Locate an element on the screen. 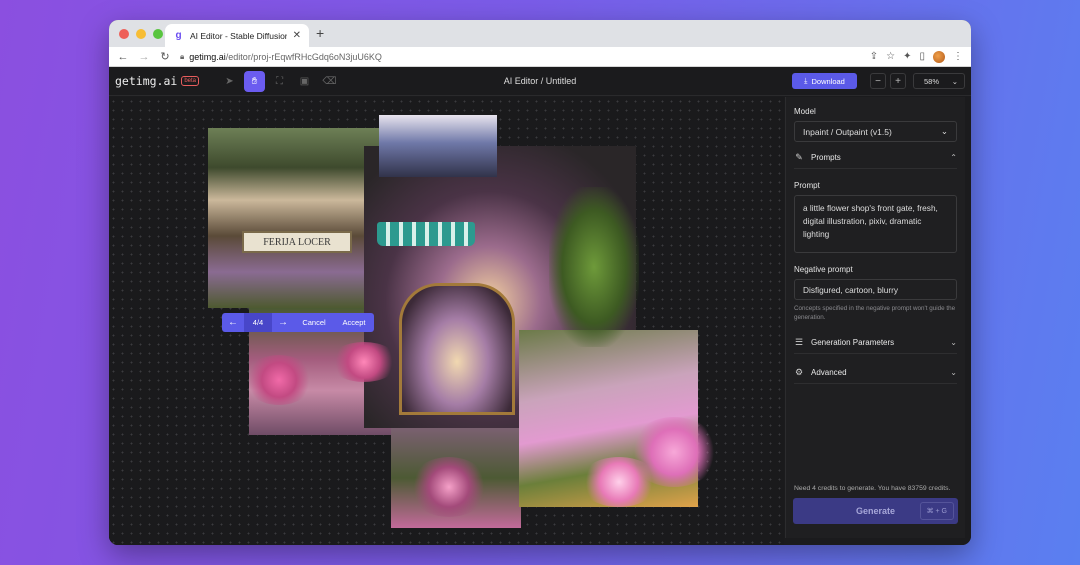 The image size is (1080, 565). generation-parameters-toggle: ☰ Generation Parameters ⌄ is located at coordinates (875, 345).